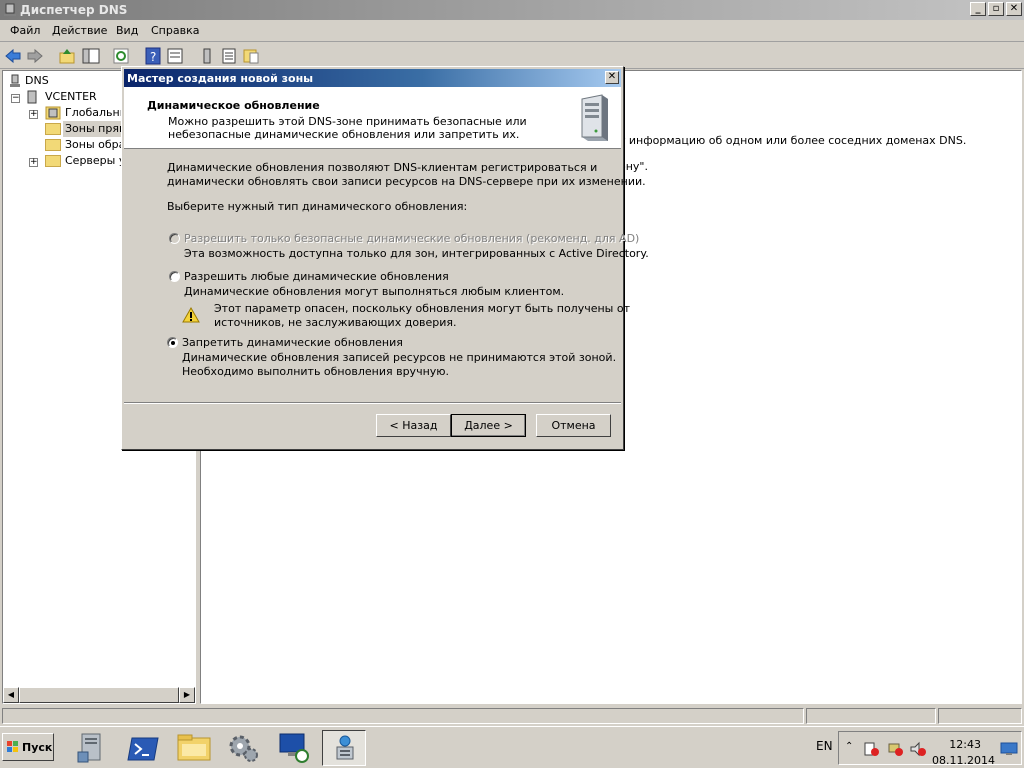 The width and height of the screenshot is (1024, 768). Describe the element at coordinates (74, 10) in the screenshot. I see `window-title: Диспетчер DNS` at that location.